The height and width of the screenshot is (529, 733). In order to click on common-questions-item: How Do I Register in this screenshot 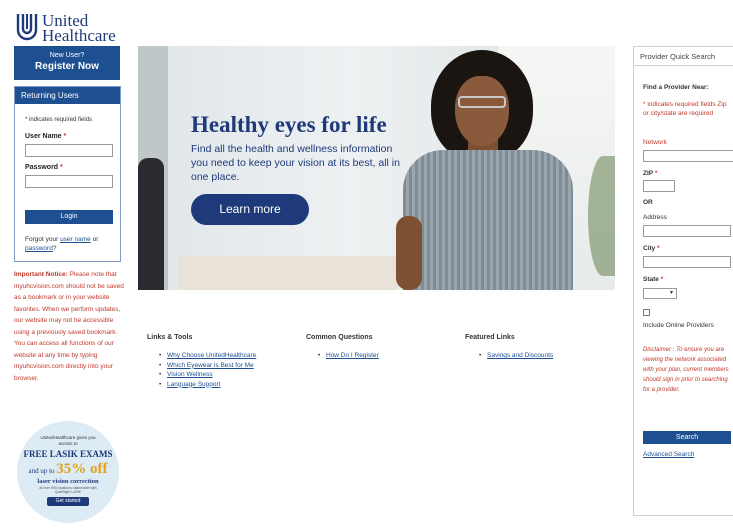, I will do `click(347, 356)`.